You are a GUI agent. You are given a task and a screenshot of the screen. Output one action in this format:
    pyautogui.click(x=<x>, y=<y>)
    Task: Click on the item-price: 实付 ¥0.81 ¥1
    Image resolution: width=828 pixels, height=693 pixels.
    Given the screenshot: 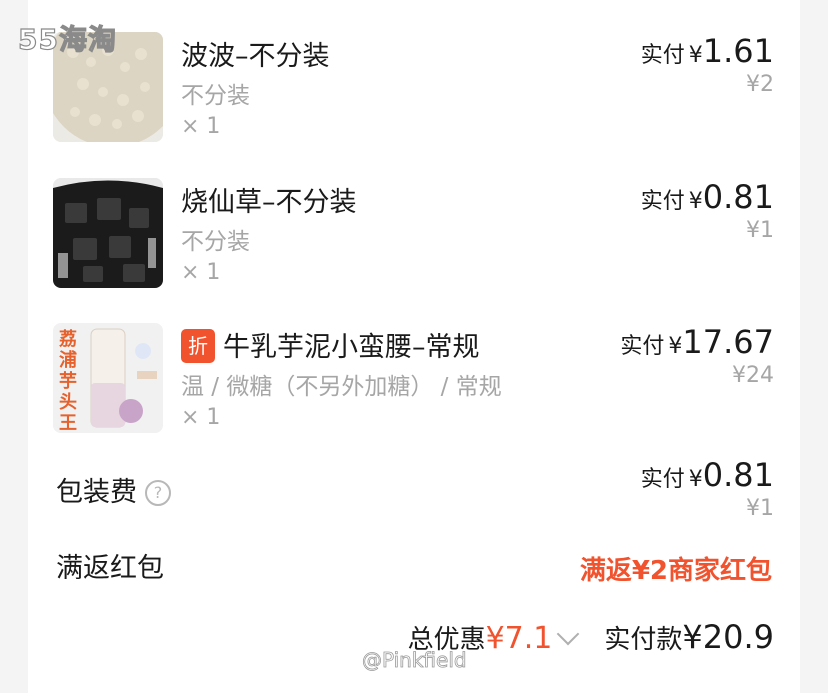 What is the action you would take?
    pyautogui.click(x=707, y=210)
    